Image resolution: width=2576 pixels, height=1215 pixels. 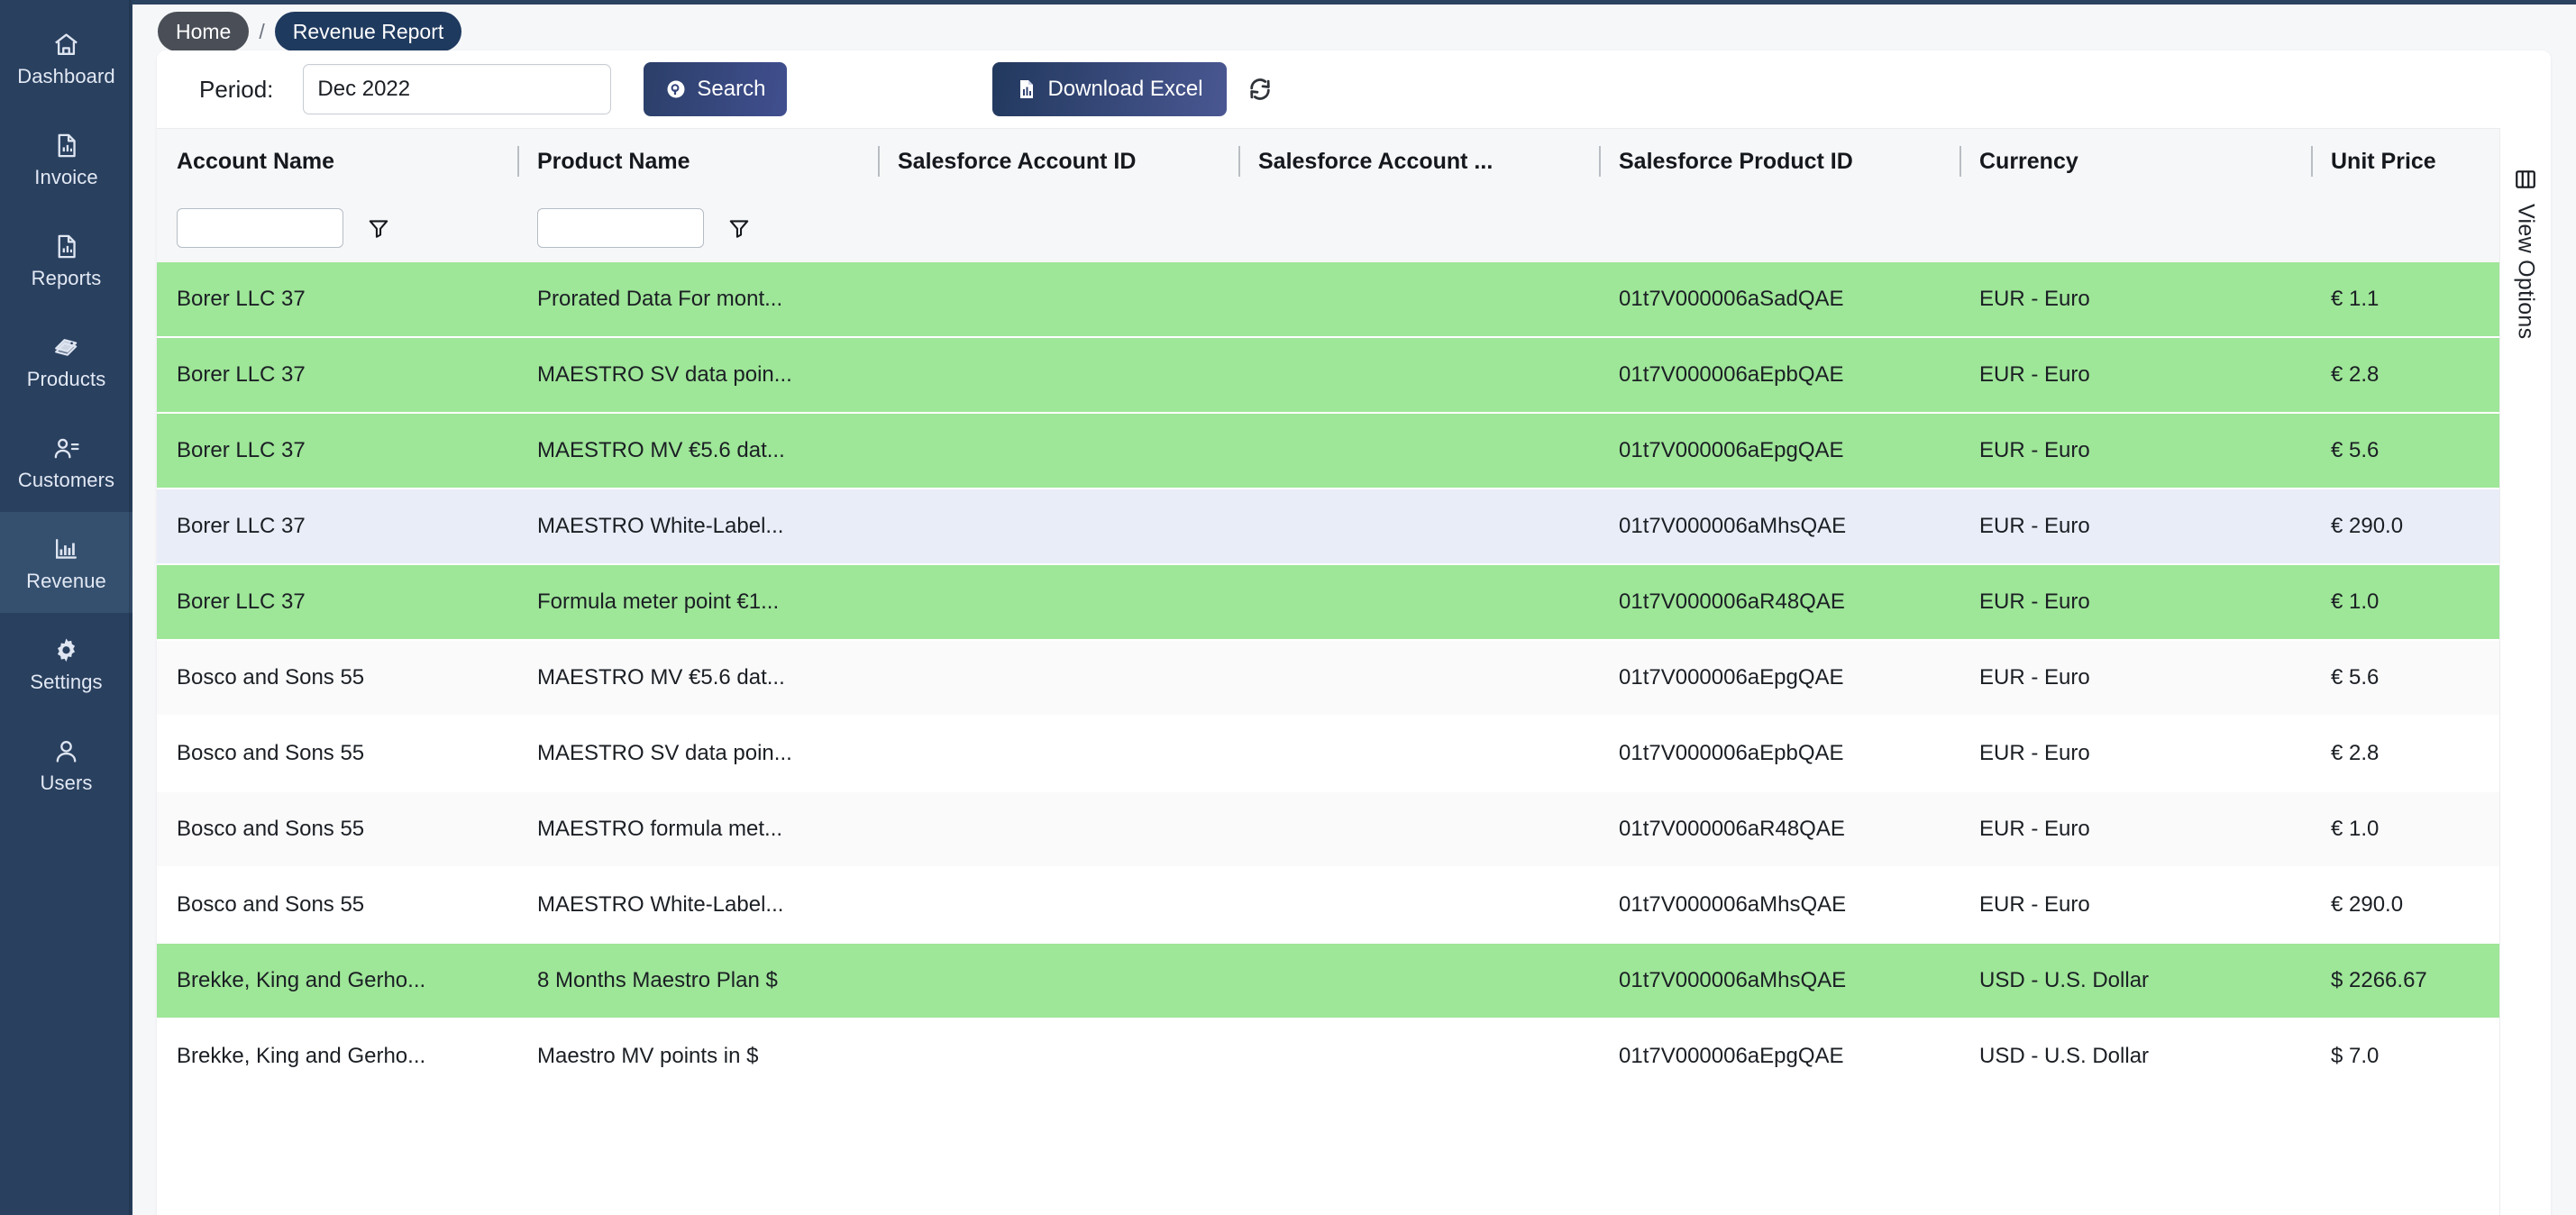 What do you see at coordinates (1731, 299) in the screenshot?
I see `cell-sfprod: 01t7V000006aSadQAE` at bounding box center [1731, 299].